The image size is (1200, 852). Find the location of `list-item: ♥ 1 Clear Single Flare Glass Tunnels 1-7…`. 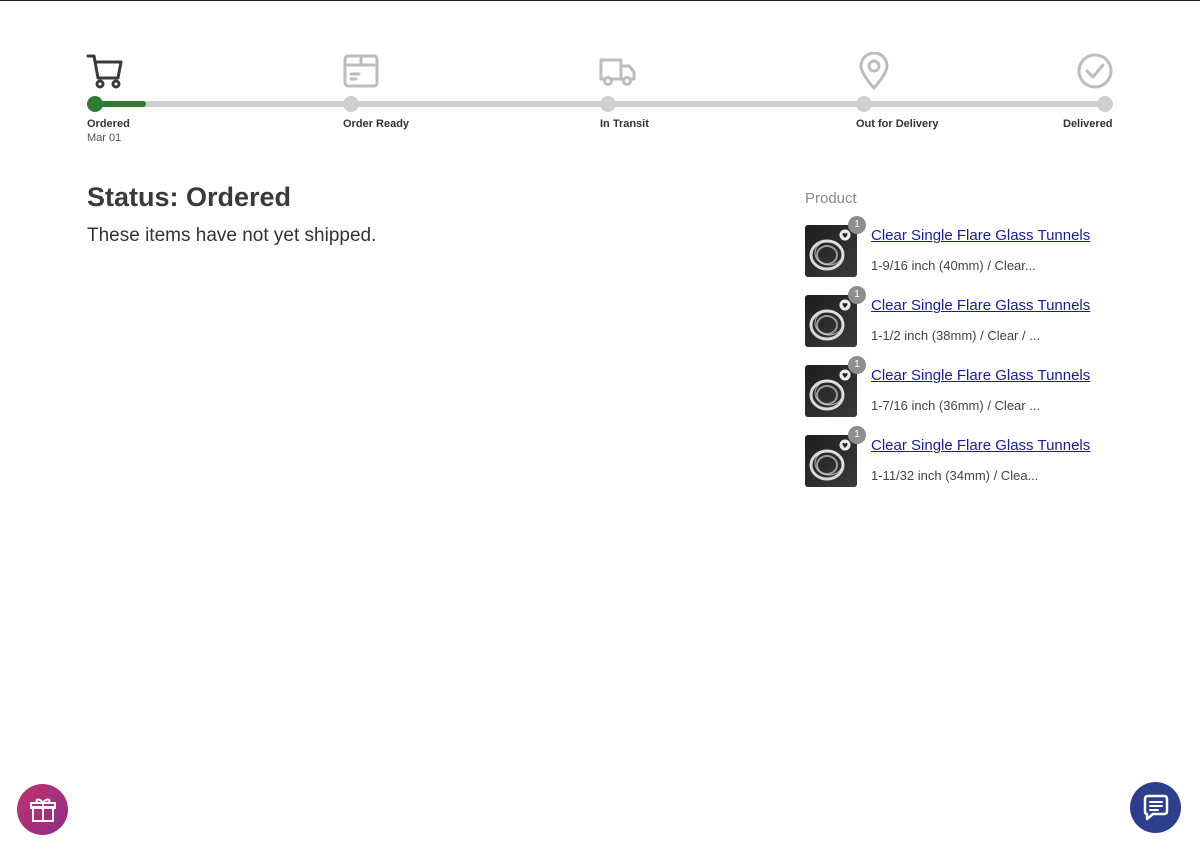

list-item: ♥ 1 Clear Single Flare Glass Tunnels 1-7… is located at coordinates (965, 395).